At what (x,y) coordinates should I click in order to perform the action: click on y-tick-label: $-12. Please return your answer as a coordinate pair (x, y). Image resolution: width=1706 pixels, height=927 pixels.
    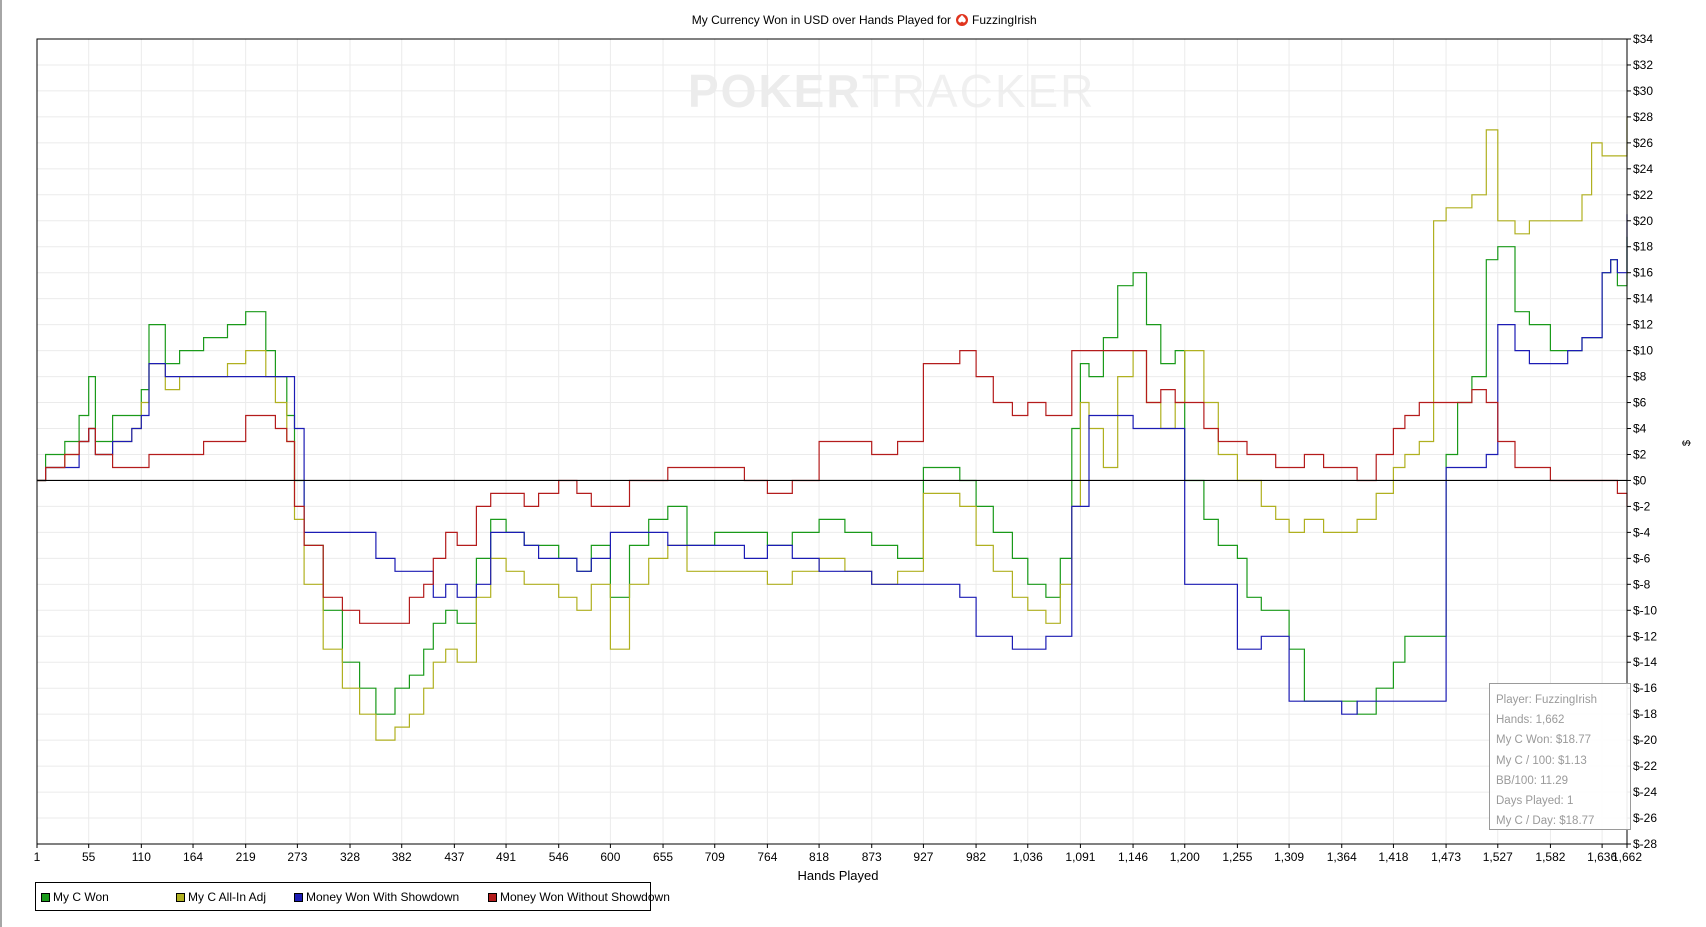
    Looking at the image, I should click on (1645, 636).